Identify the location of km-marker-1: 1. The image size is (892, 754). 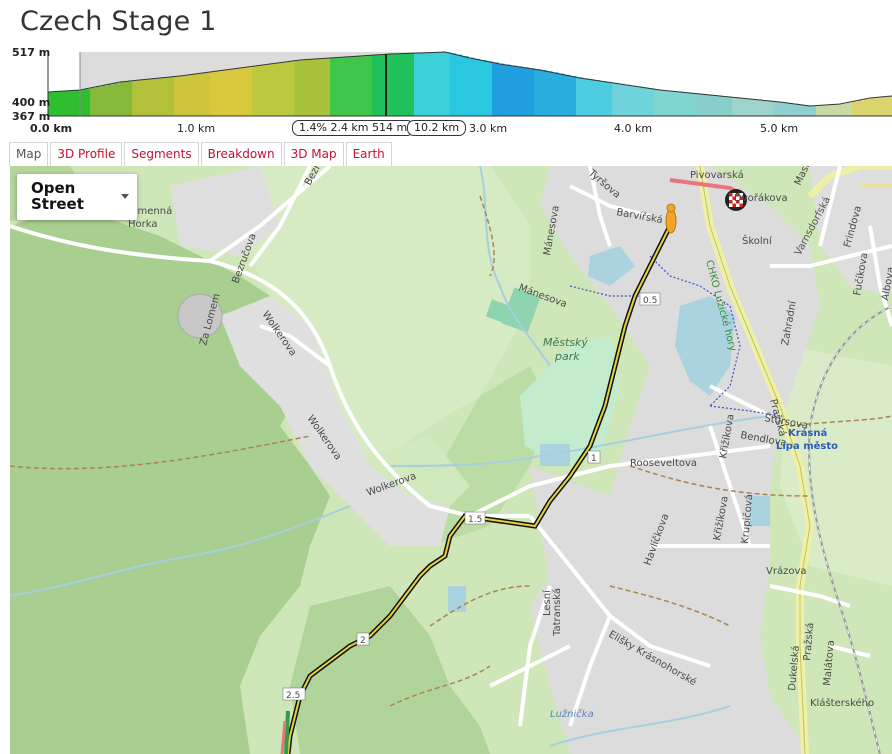
(594, 457).